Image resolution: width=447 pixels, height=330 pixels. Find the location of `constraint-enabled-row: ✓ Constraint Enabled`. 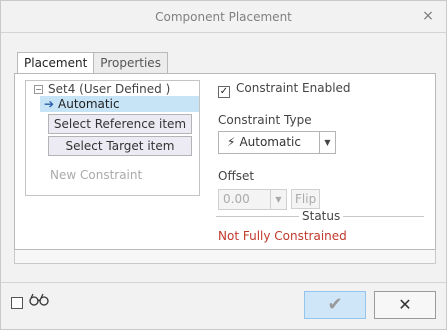

constraint-enabled-row: ✓ Constraint Enabled is located at coordinates (284, 89).